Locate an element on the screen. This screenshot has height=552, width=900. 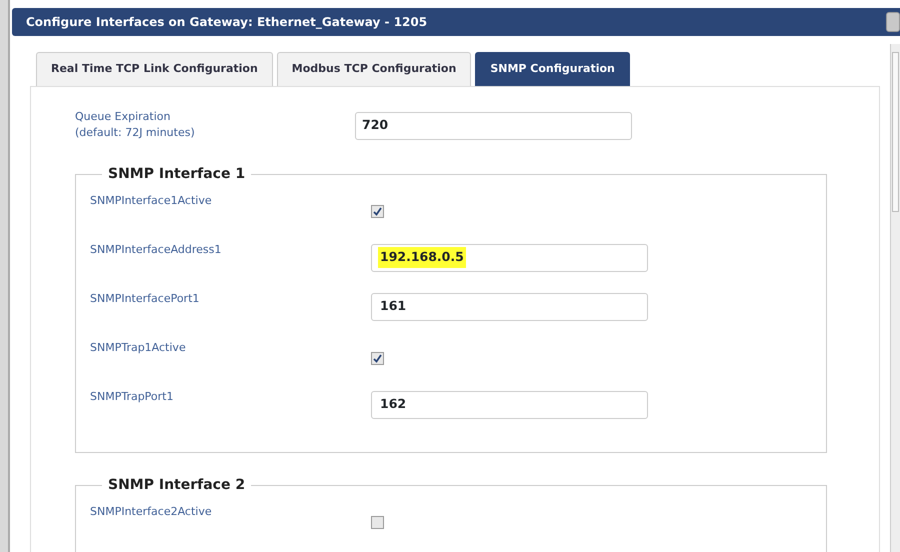
field-label: Queue Expiration is located at coordinates (123, 116).